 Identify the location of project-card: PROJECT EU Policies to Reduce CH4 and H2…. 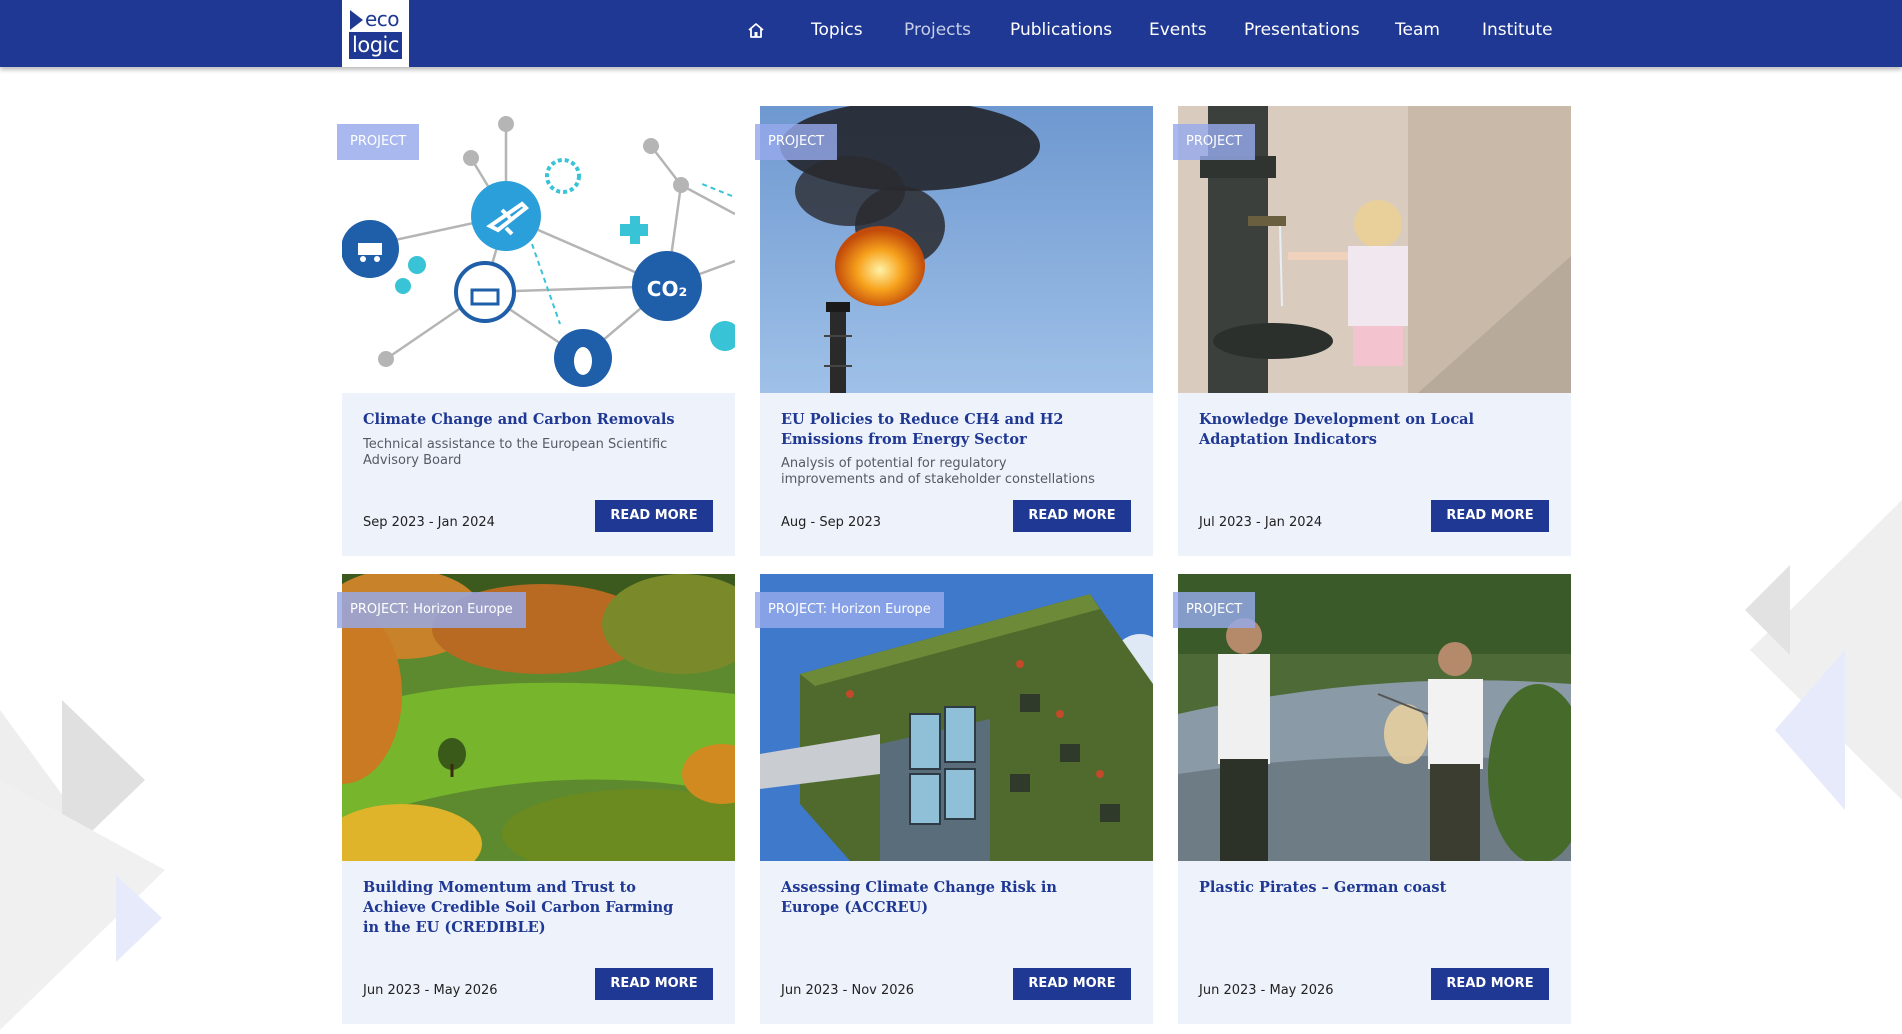
(954, 331).